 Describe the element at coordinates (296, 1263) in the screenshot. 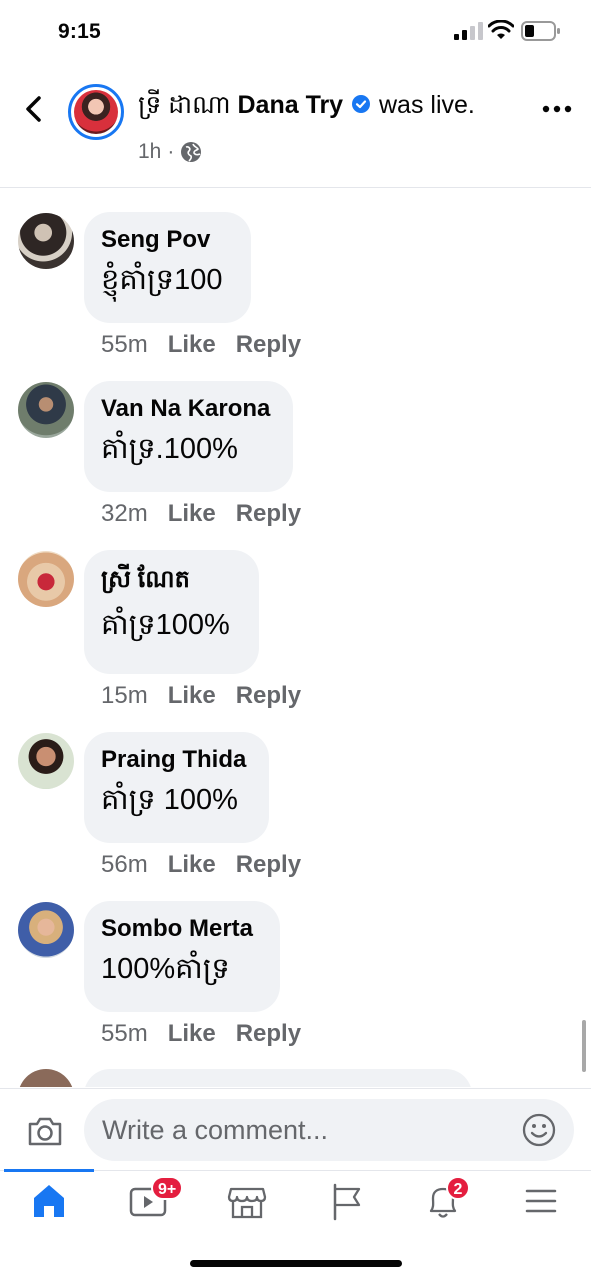

I see `home-indicator` at that location.